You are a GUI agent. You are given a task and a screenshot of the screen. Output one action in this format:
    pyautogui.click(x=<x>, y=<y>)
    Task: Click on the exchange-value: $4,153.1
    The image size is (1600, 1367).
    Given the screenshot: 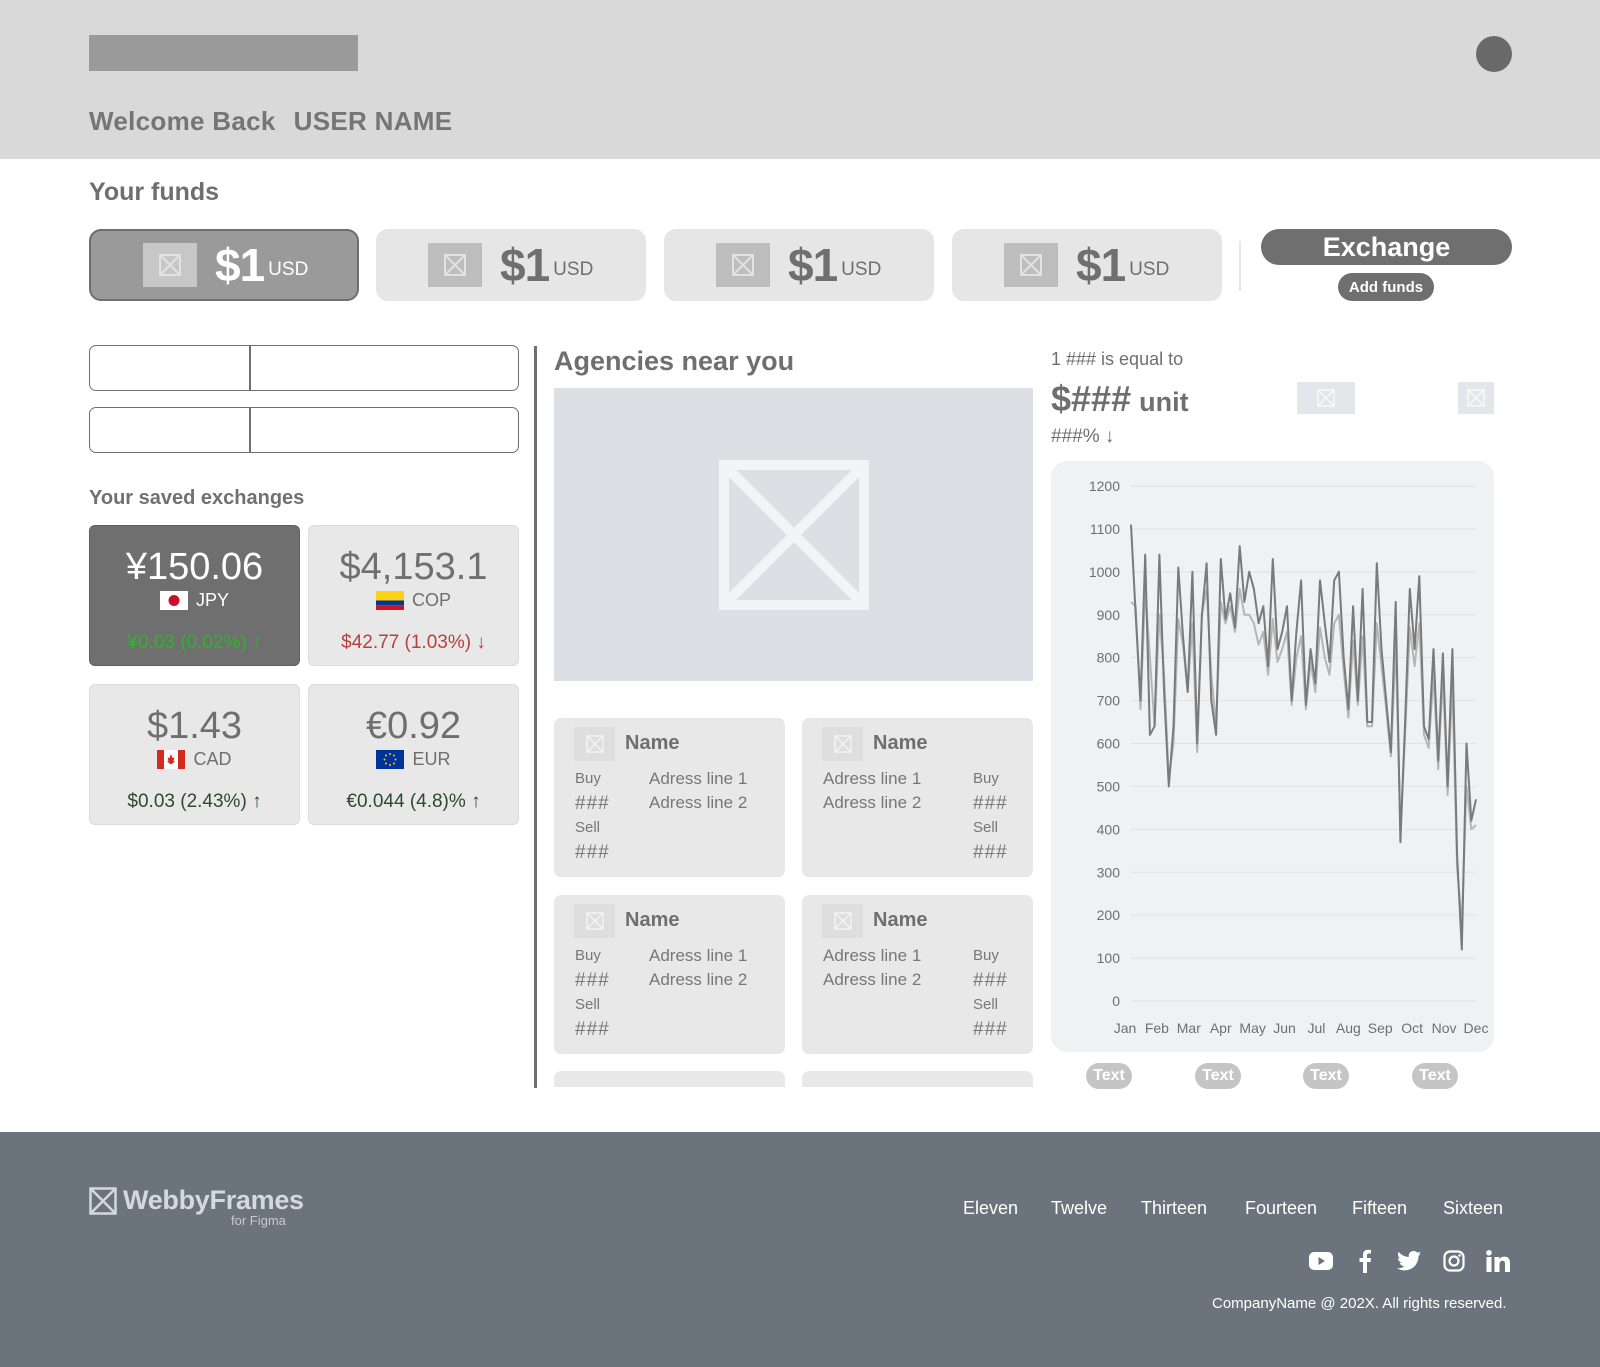 What is the action you would take?
    pyautogui.click(x=413, y=567)
    